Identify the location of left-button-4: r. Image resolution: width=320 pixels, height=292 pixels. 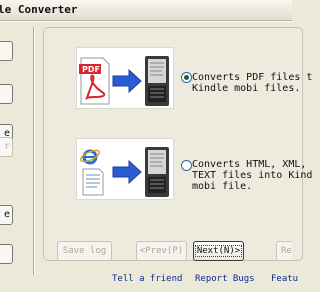
(6, 147).